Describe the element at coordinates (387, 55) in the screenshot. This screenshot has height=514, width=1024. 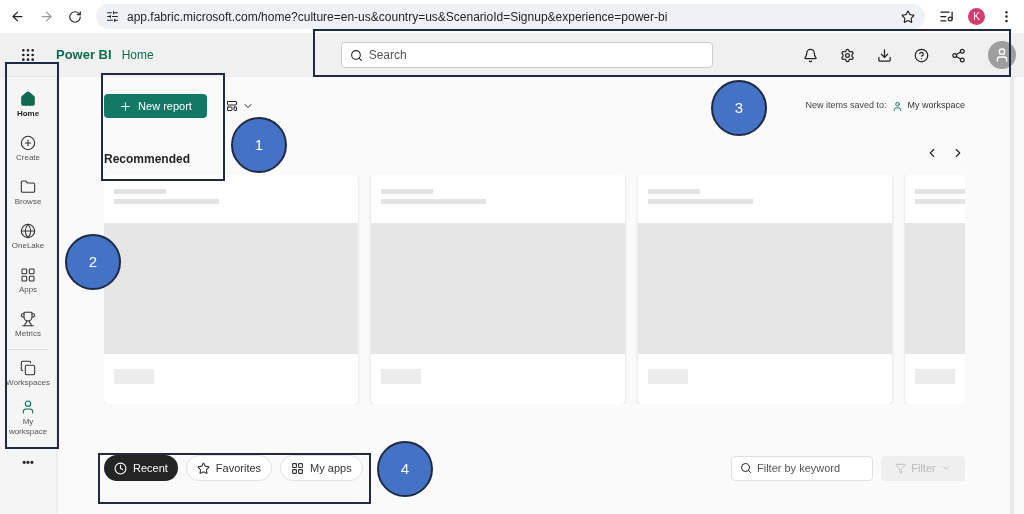
I see `search-placeholder: Search` at that location.